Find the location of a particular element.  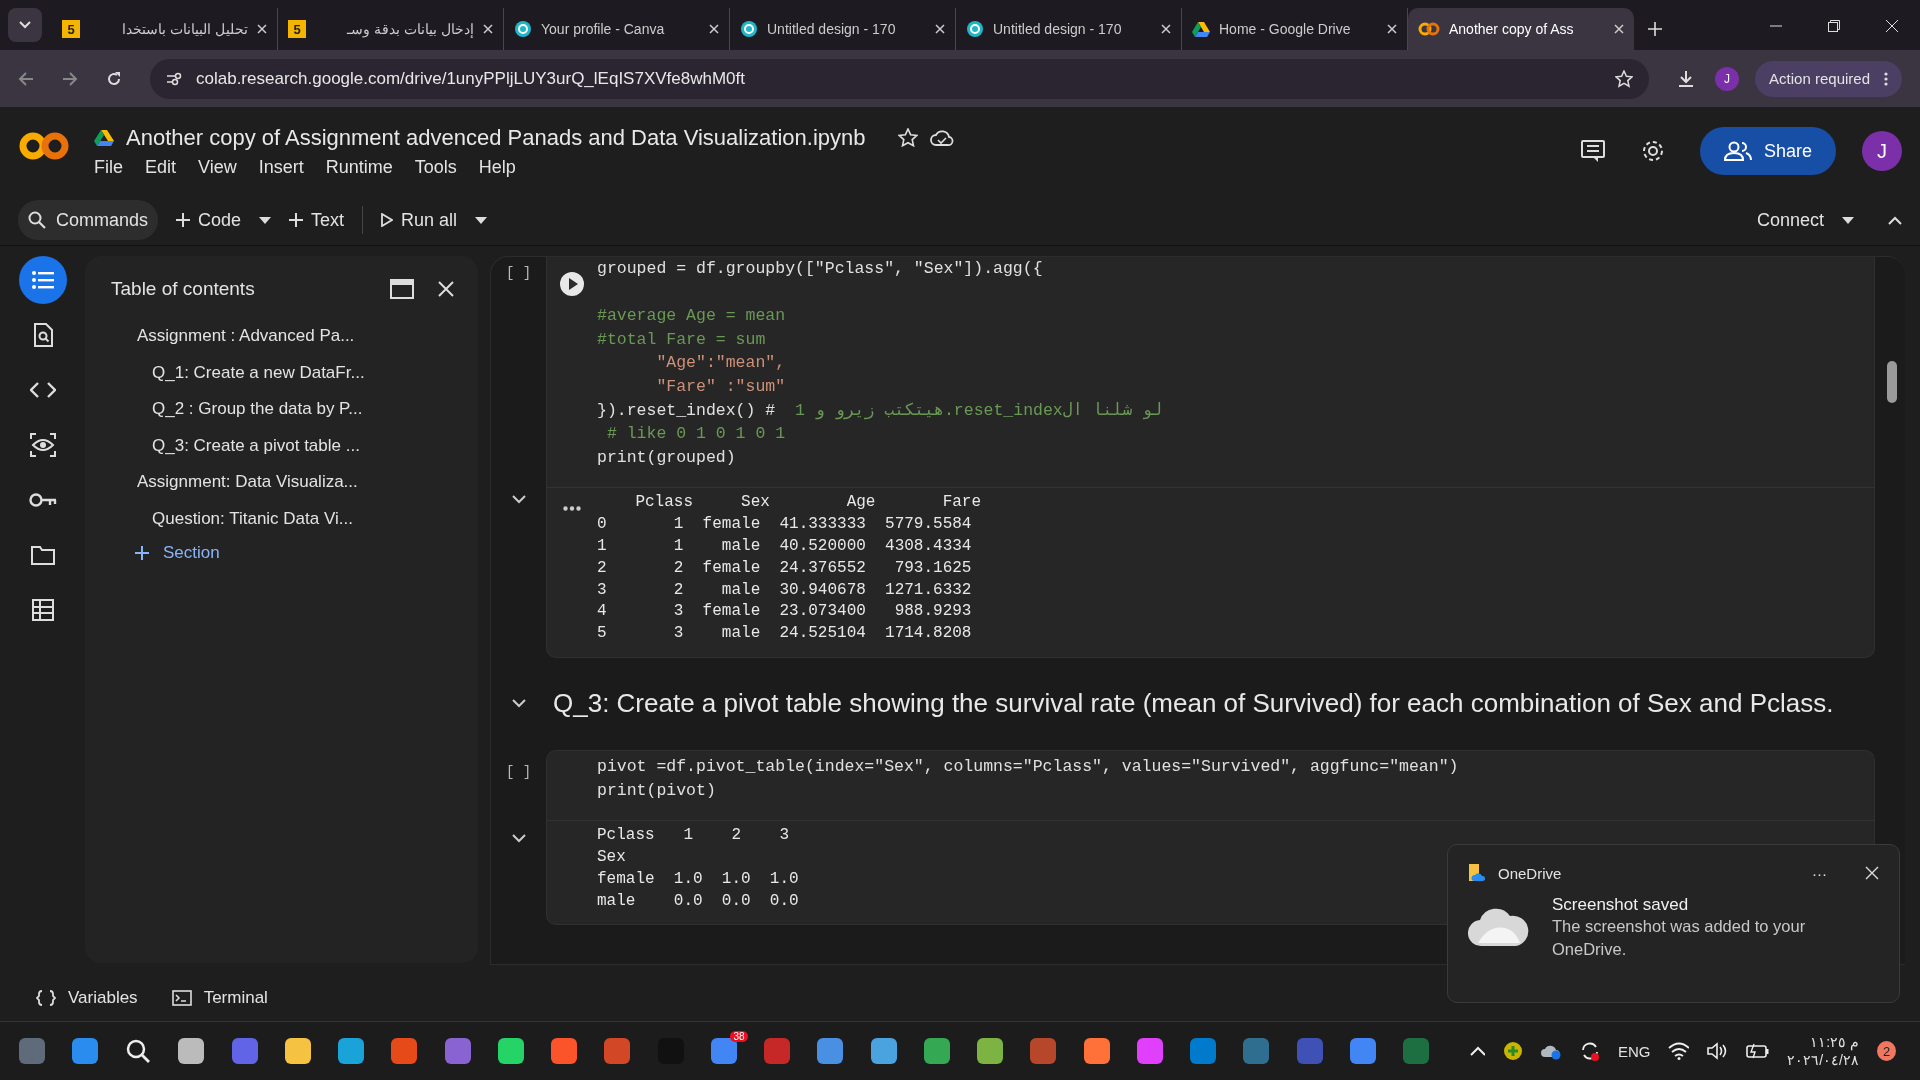

reload-icon is located at coordinates (114, 78).